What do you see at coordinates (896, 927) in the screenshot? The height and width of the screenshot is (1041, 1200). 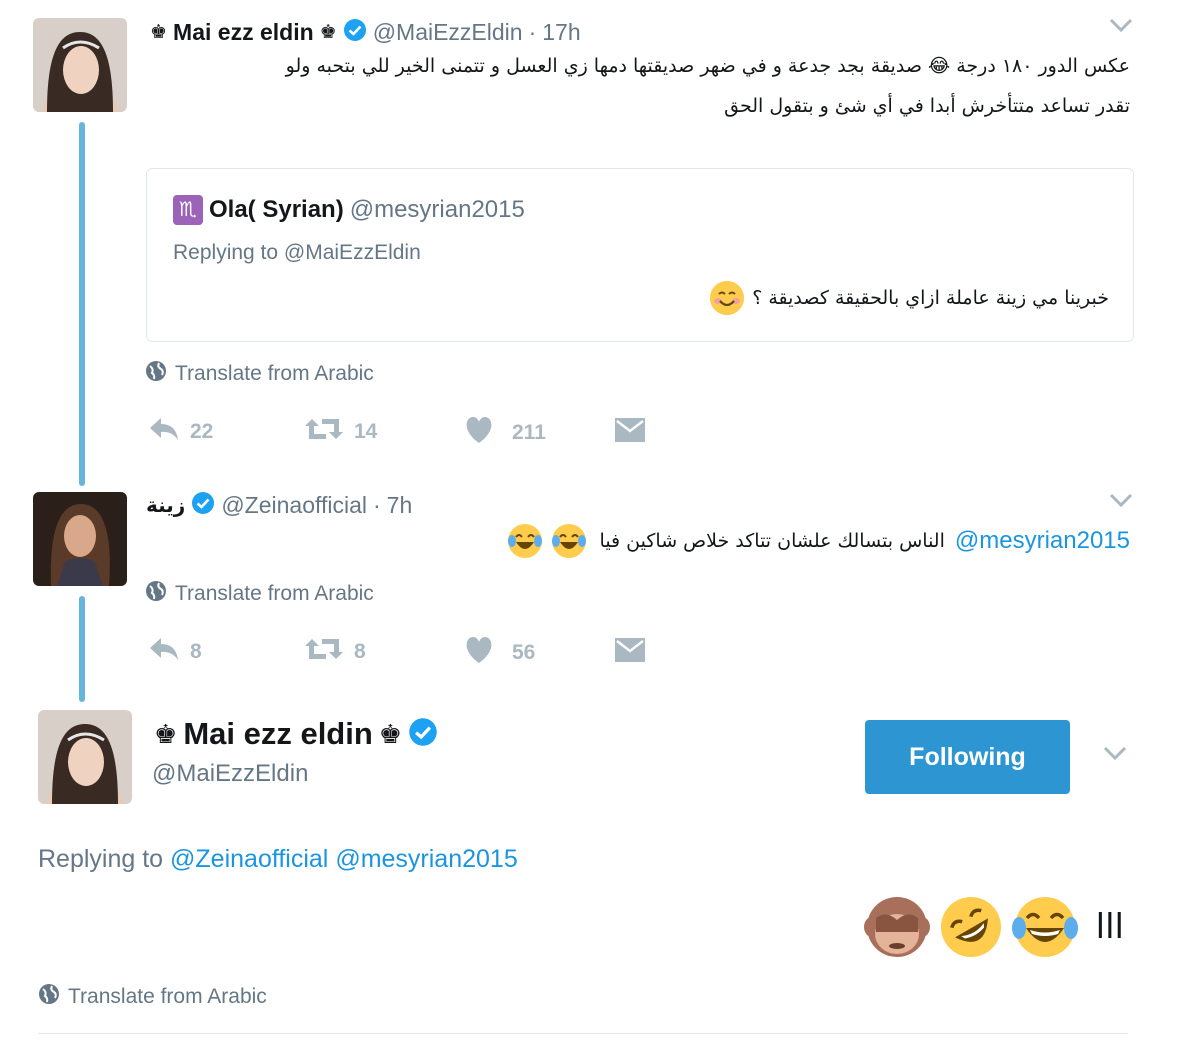 I see `see-no-evil-monkey-emoji` at bounding box center [896, 927].